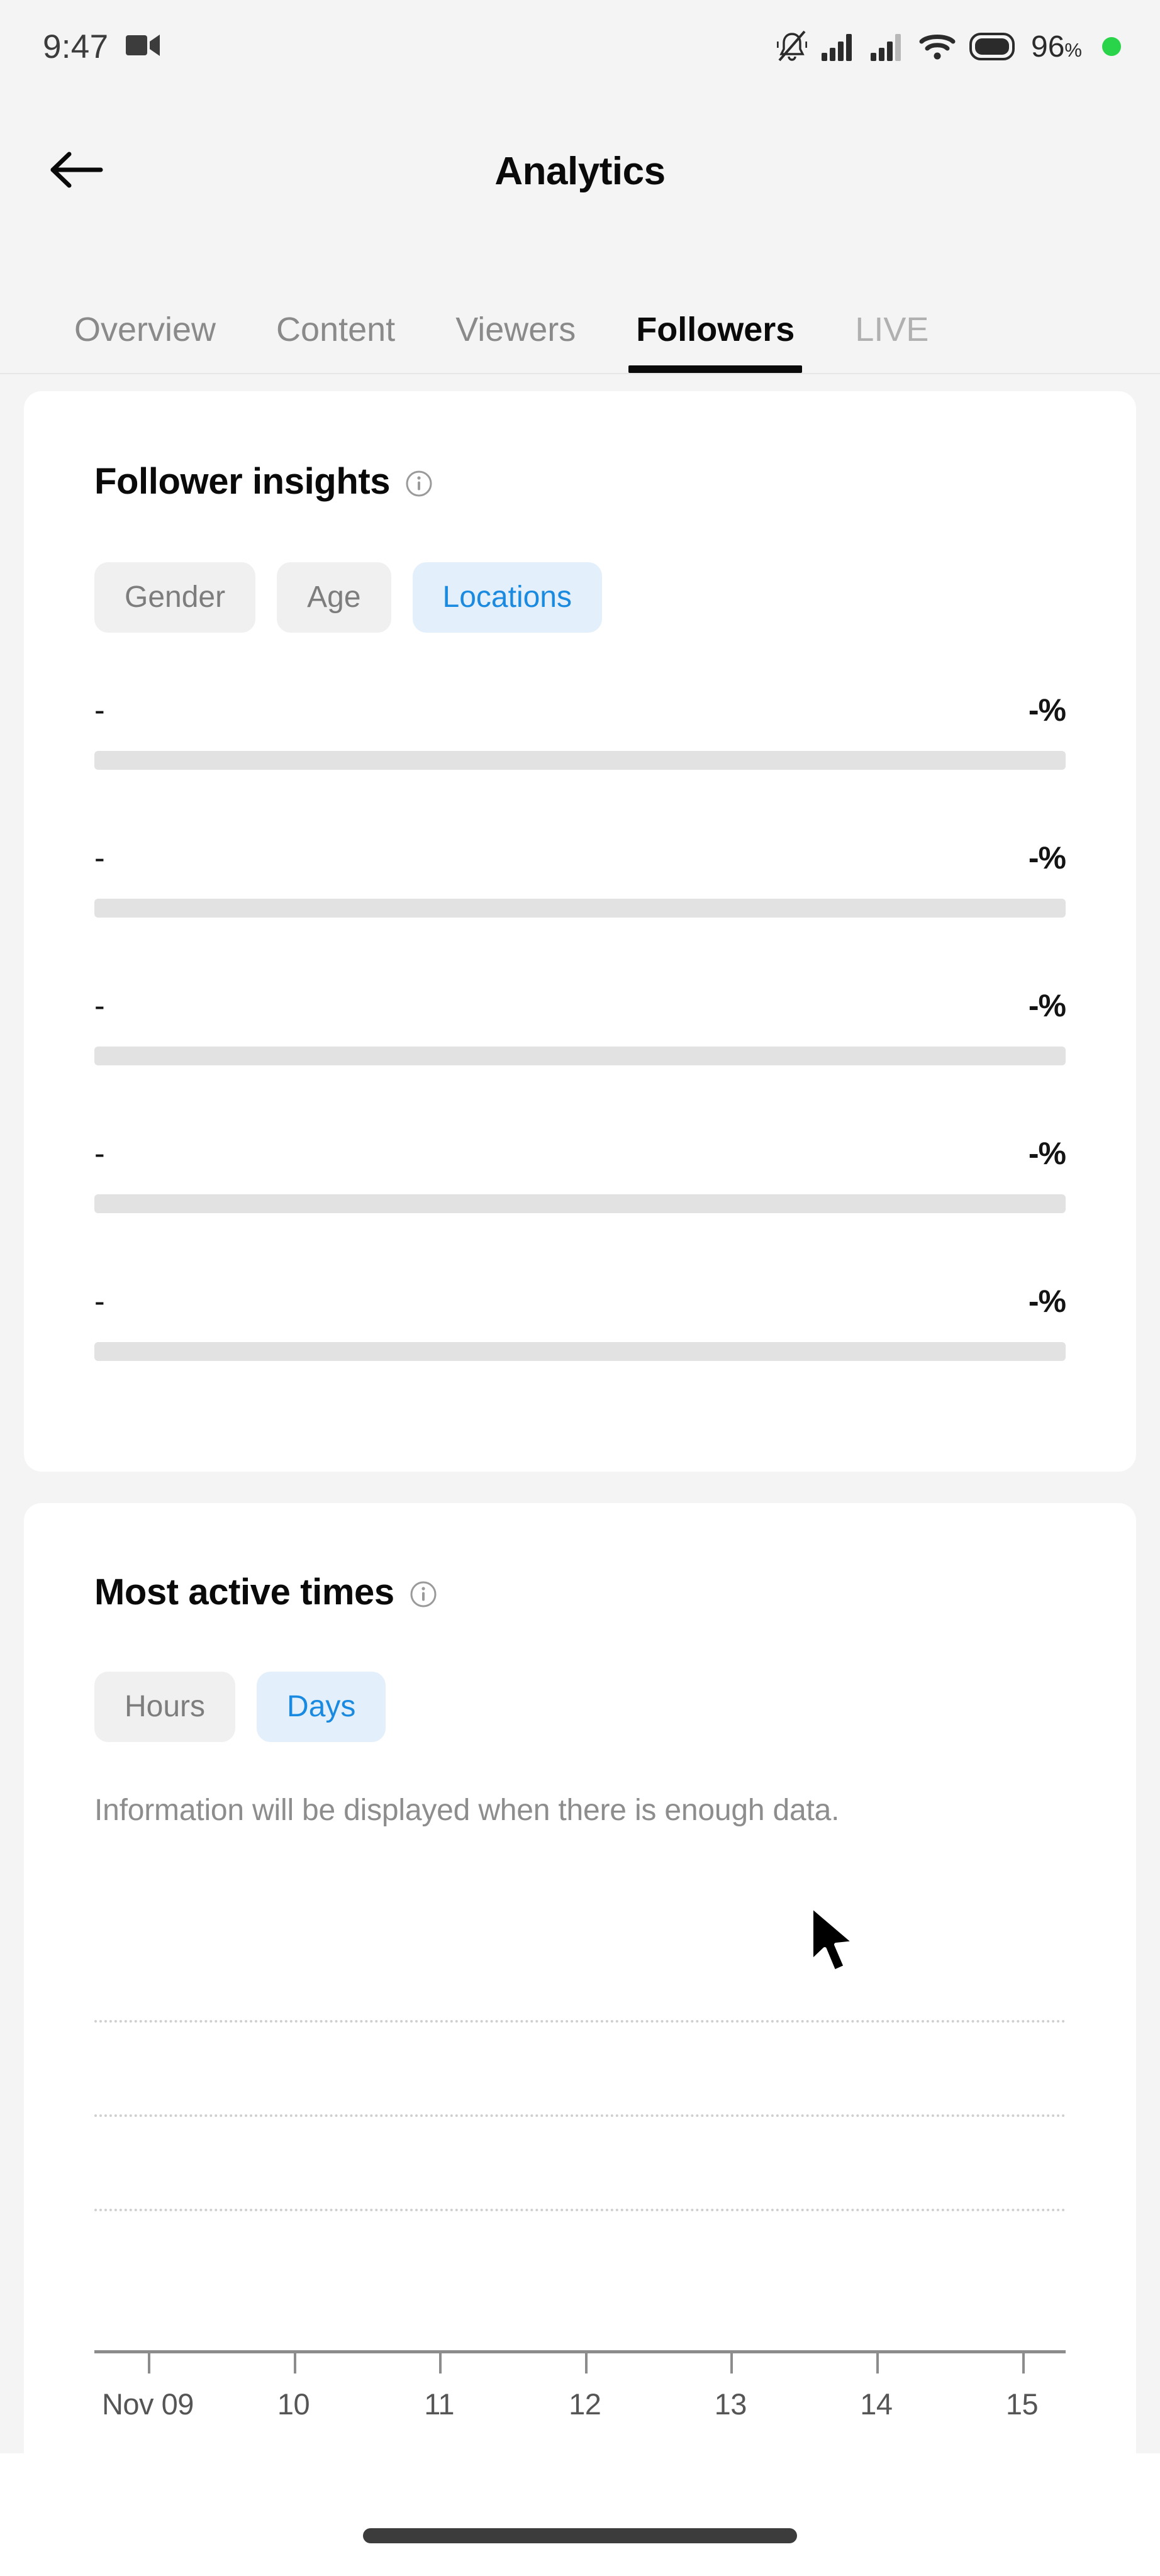 Image resolution: width=1160 pixels, height=2576 pixels. What do you see at coordinates (1111, 46) in the screenshot?
I see `green-status-dot` at bounding box center [1111, 46].